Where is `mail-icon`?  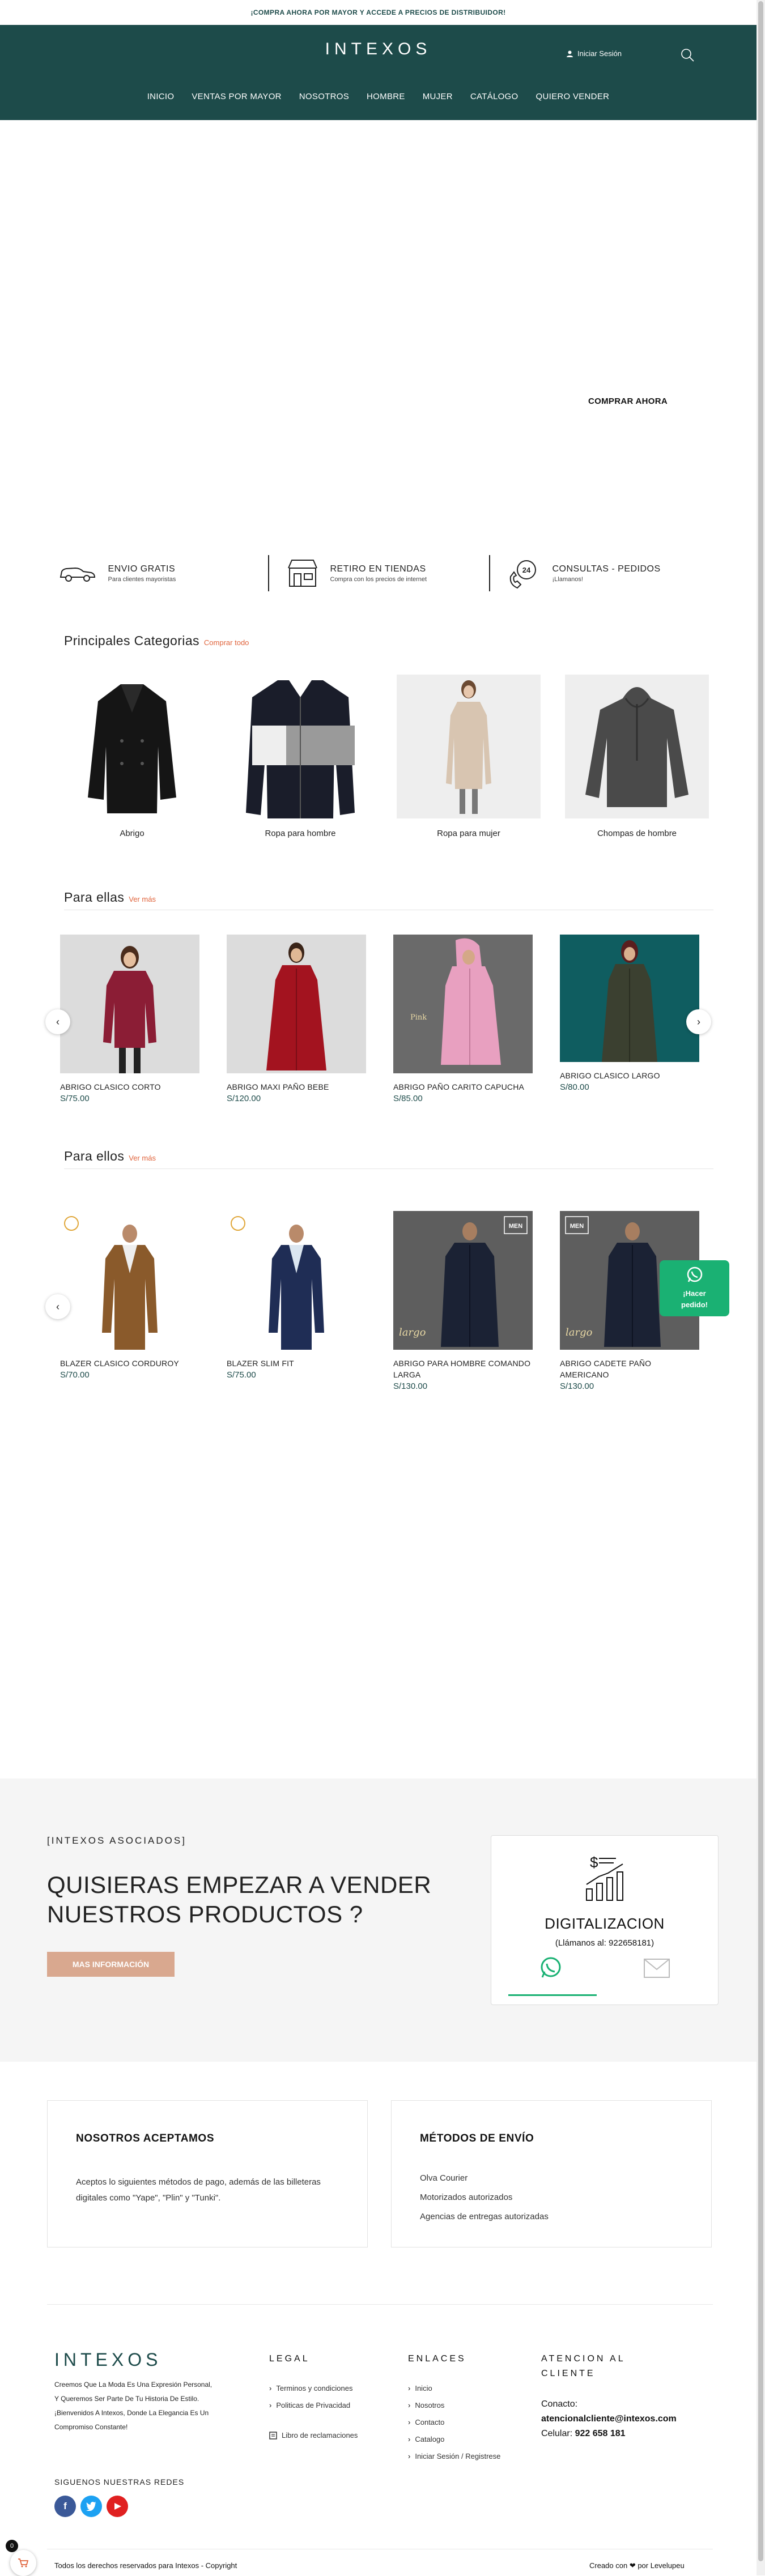 mail-icon is located at coordinates (656, 1968).